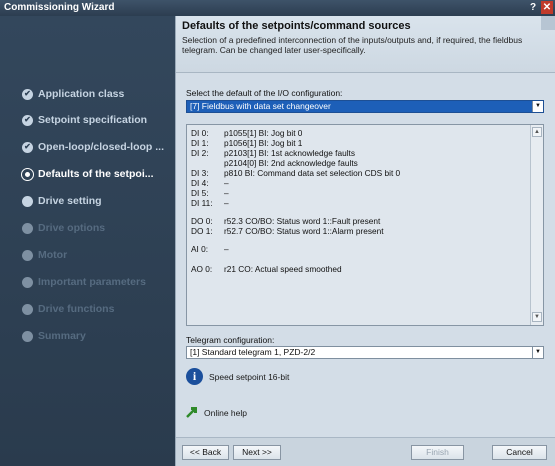 Image resolution: width=555 pixels, height=466 pixels. I want to click on window-titlebar: Commissioning Wizard ? ✕, so click(277, 8).